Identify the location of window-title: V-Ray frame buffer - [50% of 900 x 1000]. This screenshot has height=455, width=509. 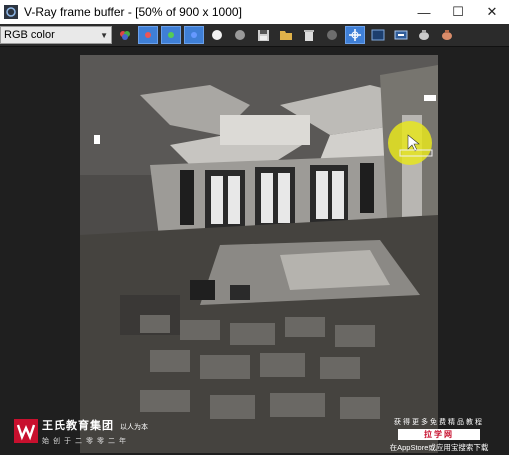
(133, 12).